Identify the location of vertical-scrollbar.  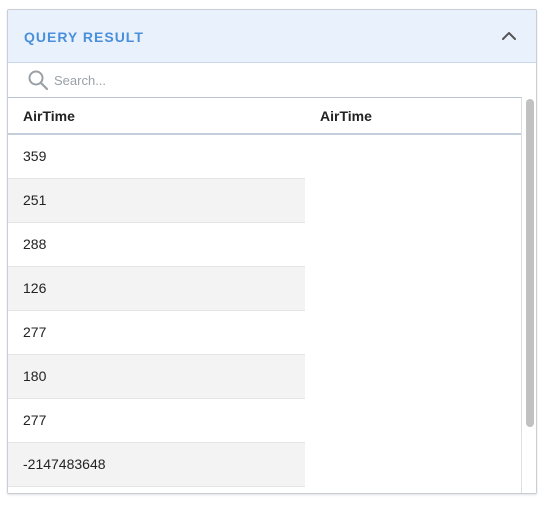
(529, 295).